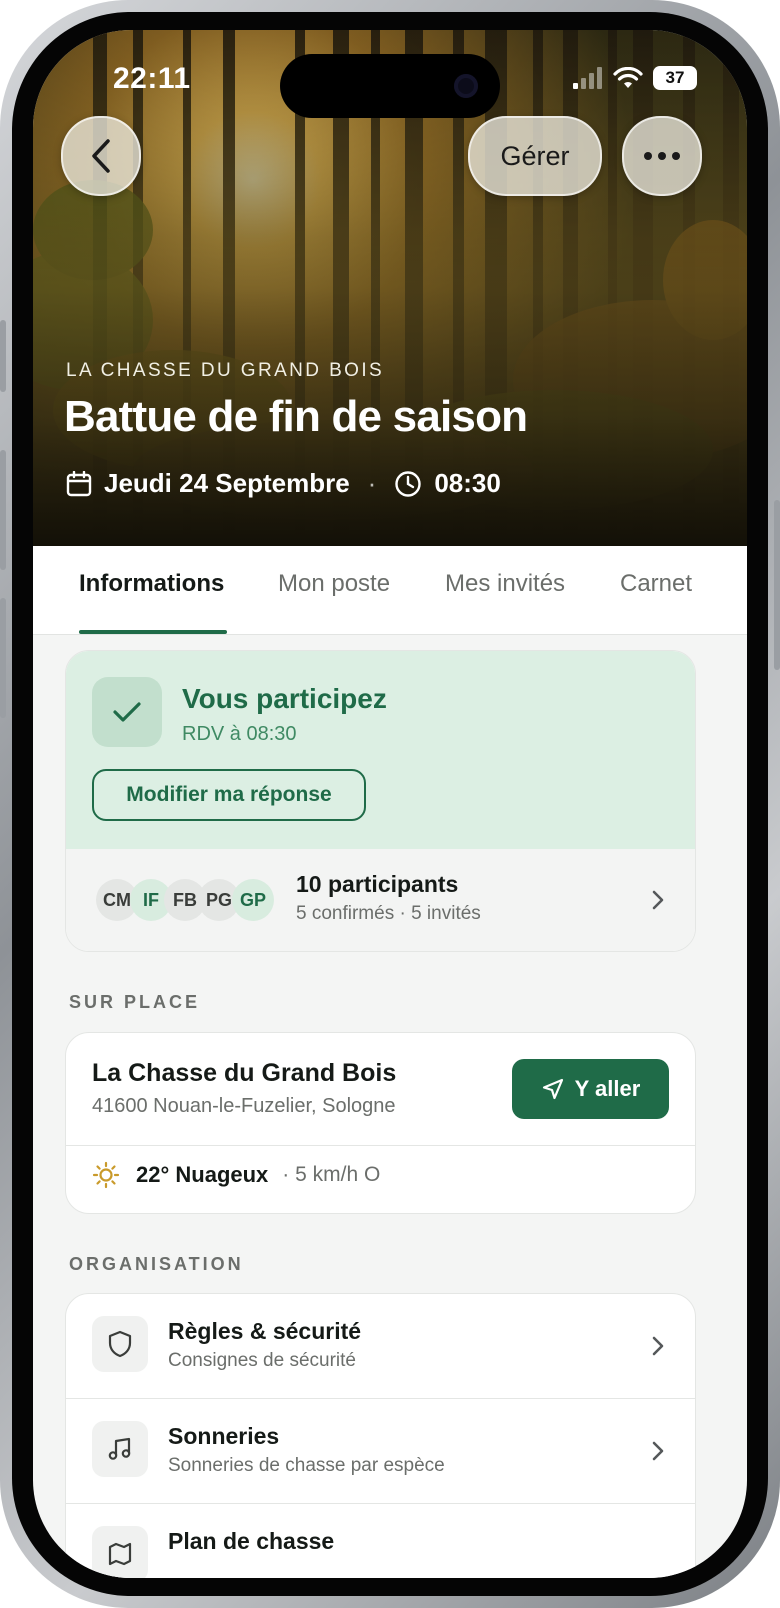 The height and width of the screenshot is (1608, 780). What do you see at coordinates (3, 658) in the screenshot?
I see `volume-down-button` at bounding box center [3, 658].